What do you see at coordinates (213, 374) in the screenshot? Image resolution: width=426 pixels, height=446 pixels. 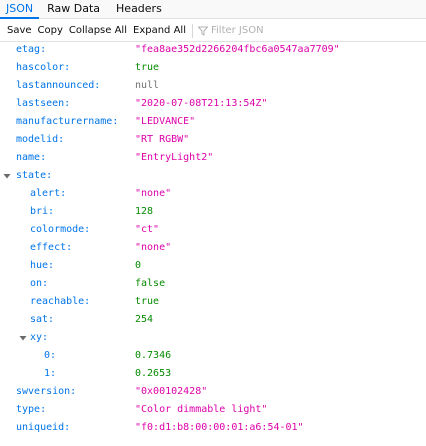 I see `json-row-xy-1: 1: 0.2653` at bounding box center [213, 374].